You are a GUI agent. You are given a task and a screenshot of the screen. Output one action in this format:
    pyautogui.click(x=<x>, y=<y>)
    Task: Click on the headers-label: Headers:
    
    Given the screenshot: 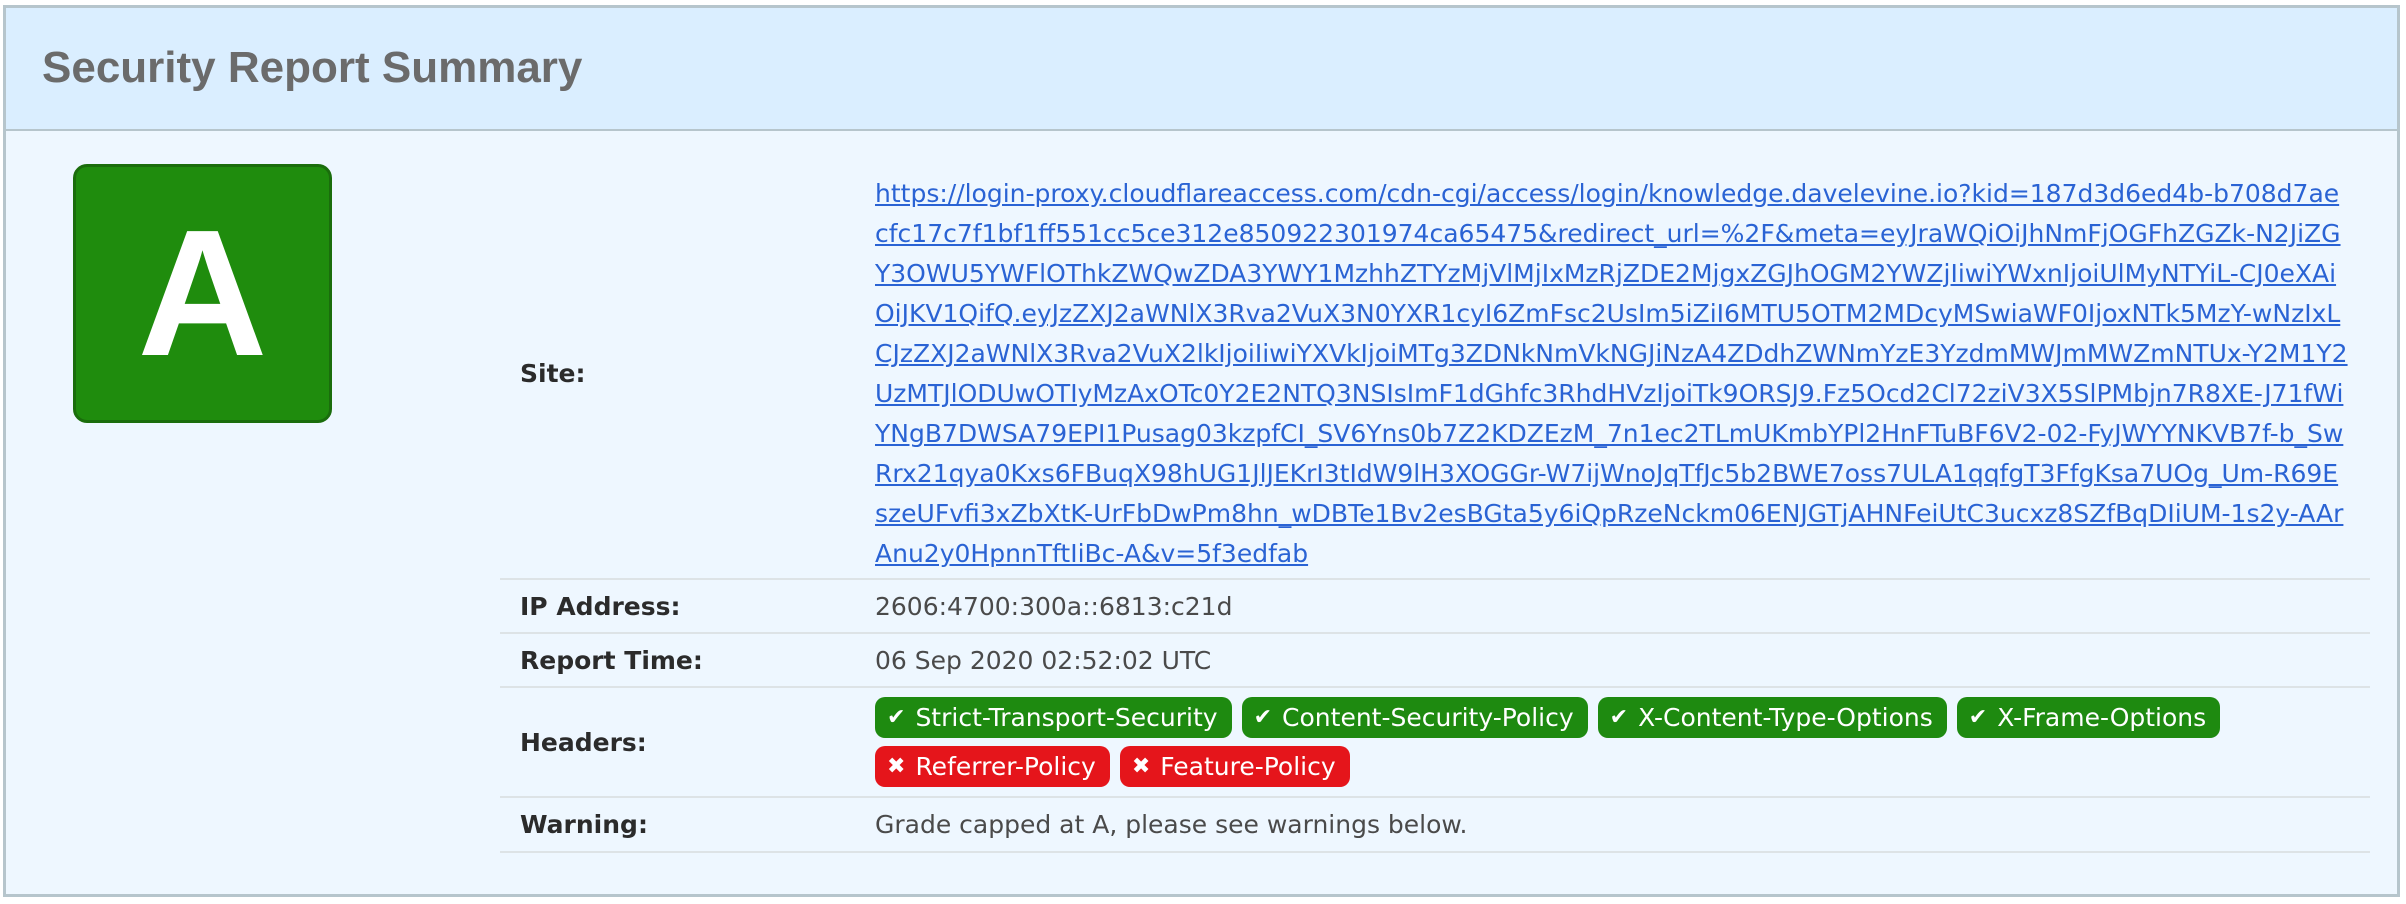 What is the action you would take?
    pyautogui.click(x=583, y=742)
    